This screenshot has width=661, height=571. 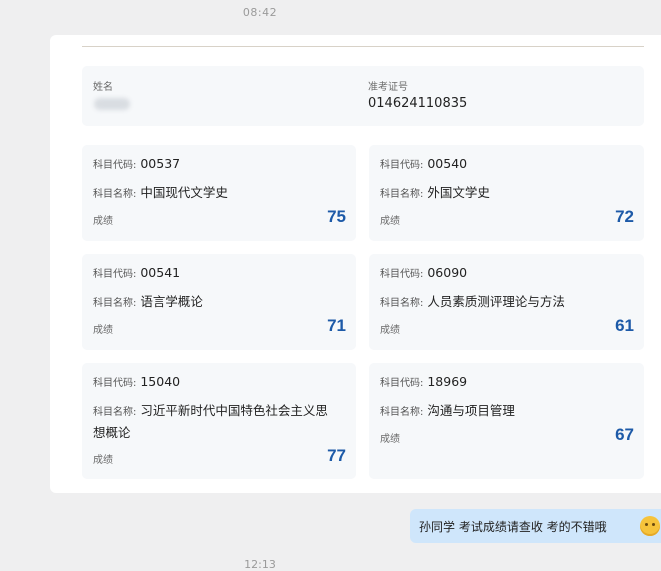 What do you see at coordinates (336, 455) in the screenshot?
I see `score-value: 77` at bounding box center [336, 455].